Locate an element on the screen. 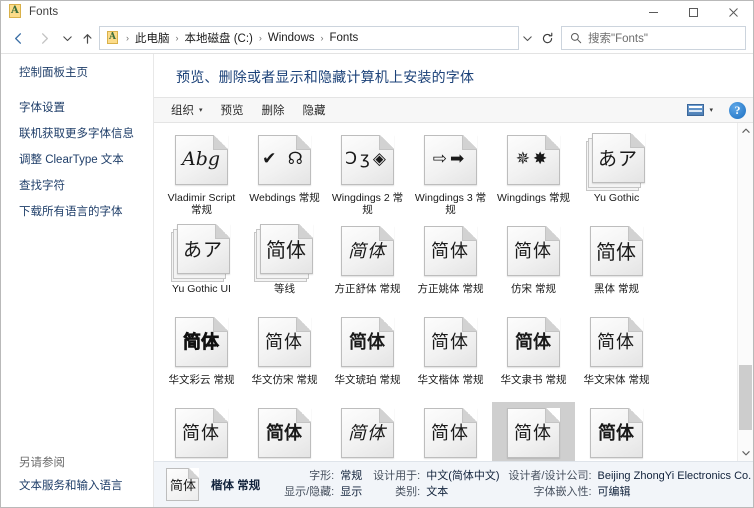 Image resolution: width=754 pixels, height=508 pixels. sidebar-item-text-services-input-languages: 文本服务和输入语言 is located at coordinates (77, 486).